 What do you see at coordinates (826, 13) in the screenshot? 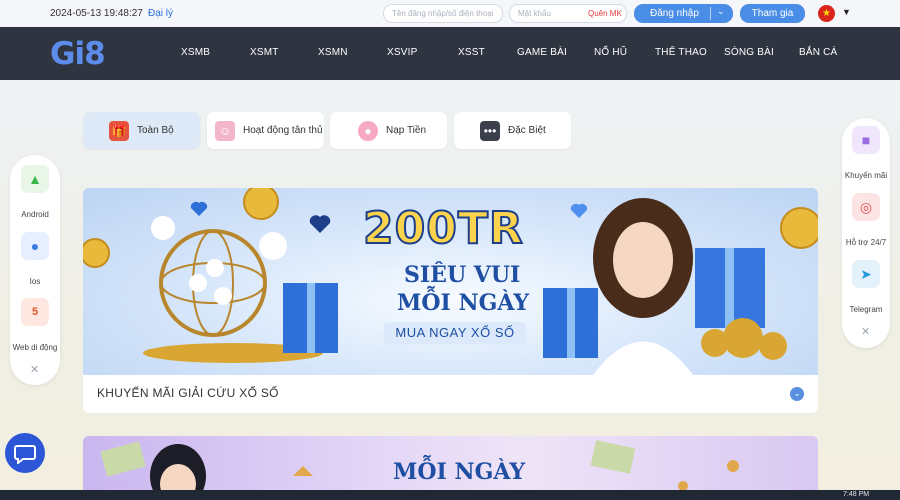
I see `vietnam-flag-icon: ★` at bounding box center [826, 13].